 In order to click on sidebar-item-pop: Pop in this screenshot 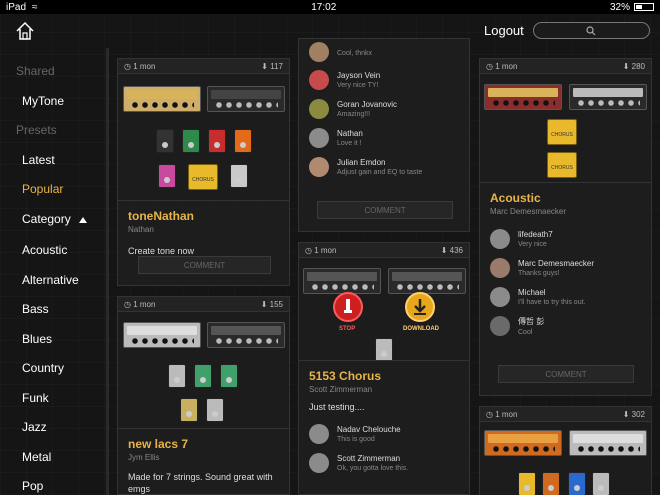, I will do `click(32, 486)`.